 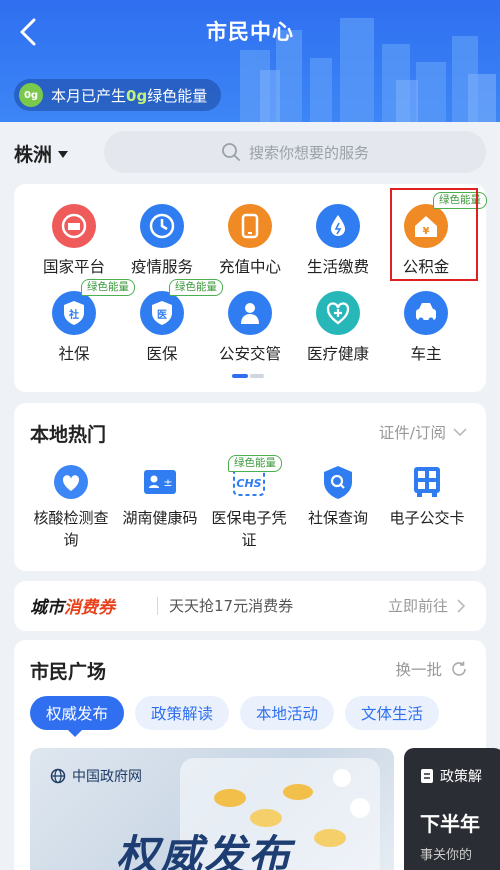 I want to click on service-label: 车主, so click(x=426, y=354).